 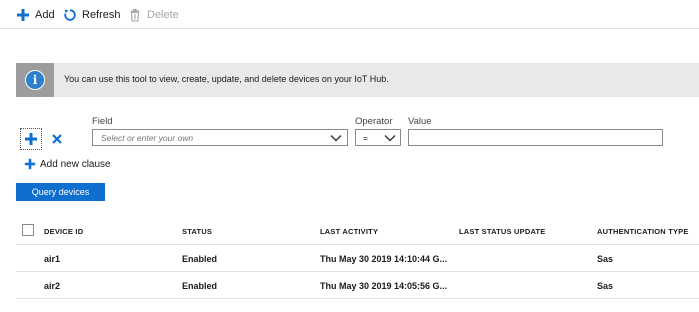 I want to click on column-header-last-status-update: LAST STATUS UPDATE, so click(x=502, y=231).